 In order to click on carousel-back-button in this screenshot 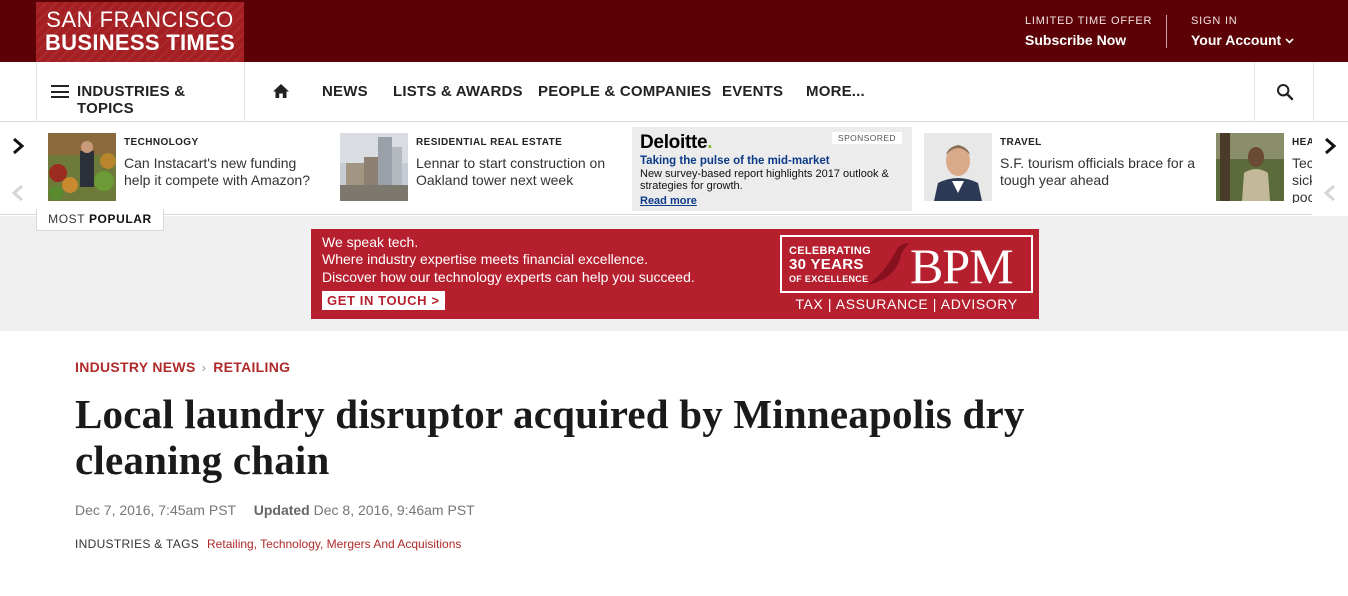, I will do `click(18, 193)`.